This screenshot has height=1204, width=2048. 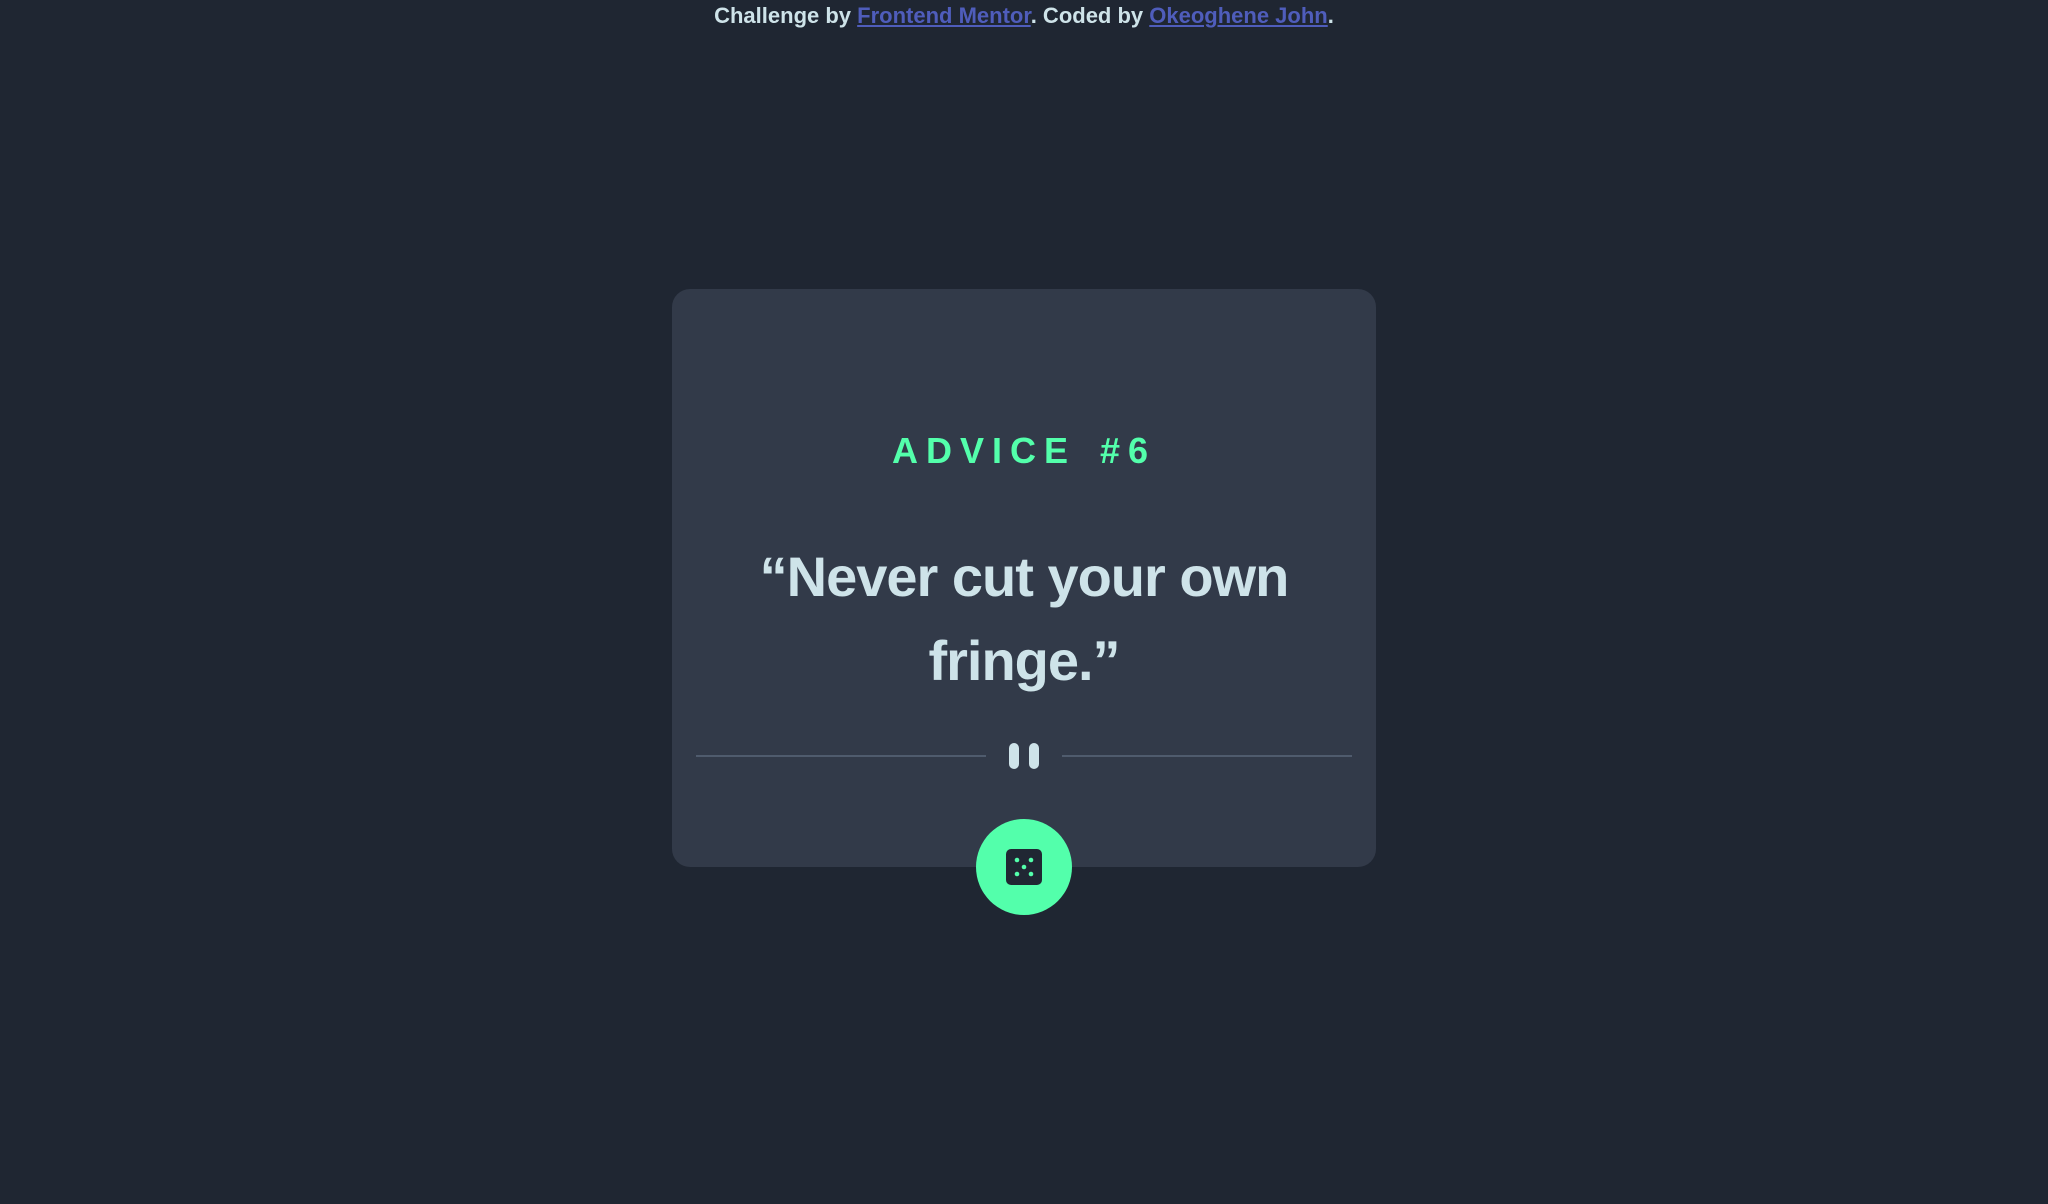 I want to click on dice-icon, so click(x=1024, y=867).